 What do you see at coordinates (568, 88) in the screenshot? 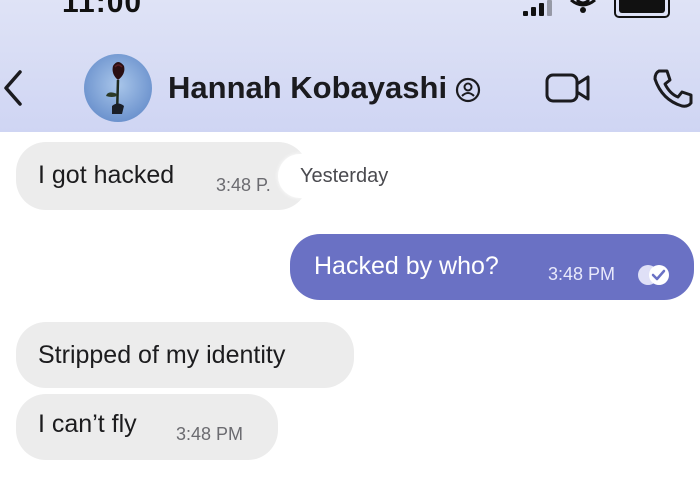
I see `video-call-icon` at bounding box center [568, 88].